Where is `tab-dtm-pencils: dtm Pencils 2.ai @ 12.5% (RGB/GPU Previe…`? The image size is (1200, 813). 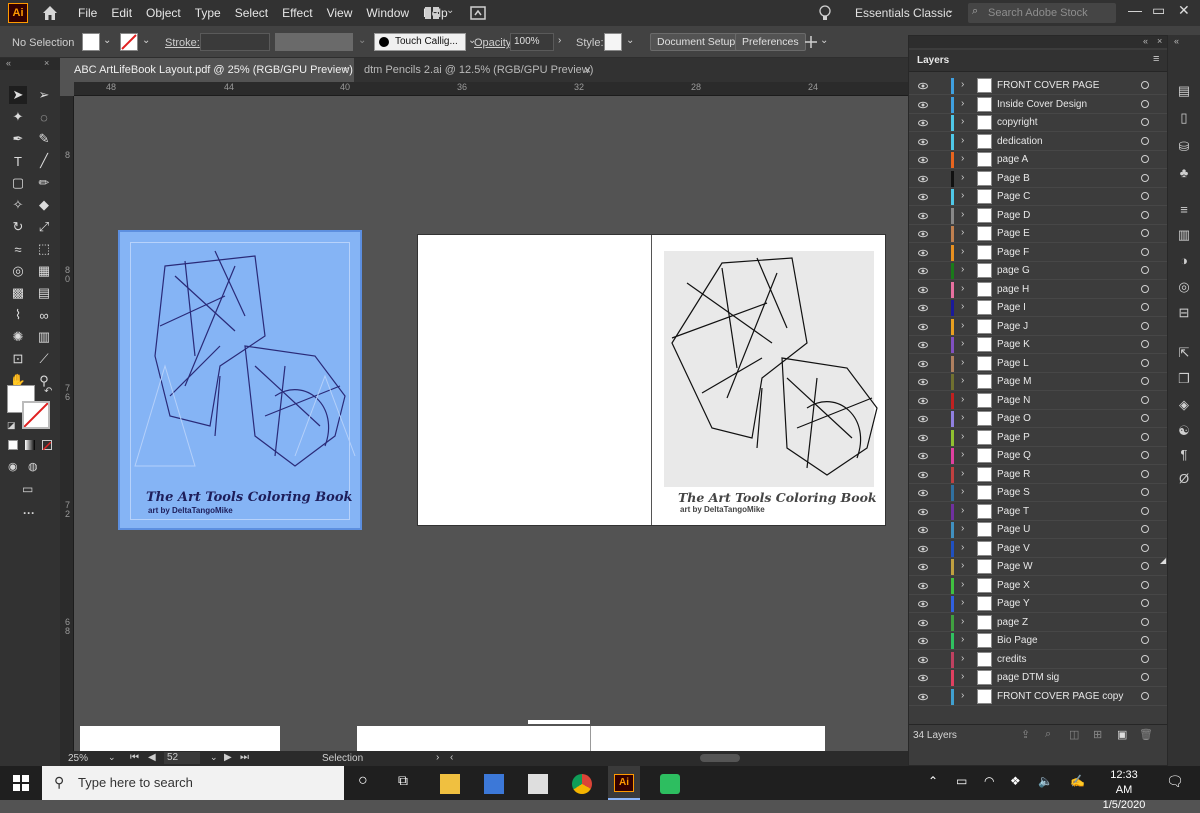 tab-dtm-pencils: dtm Pencils 2.ai @ 12.5% (RGB/GPU Previe… is located at coordinates (478, 70).